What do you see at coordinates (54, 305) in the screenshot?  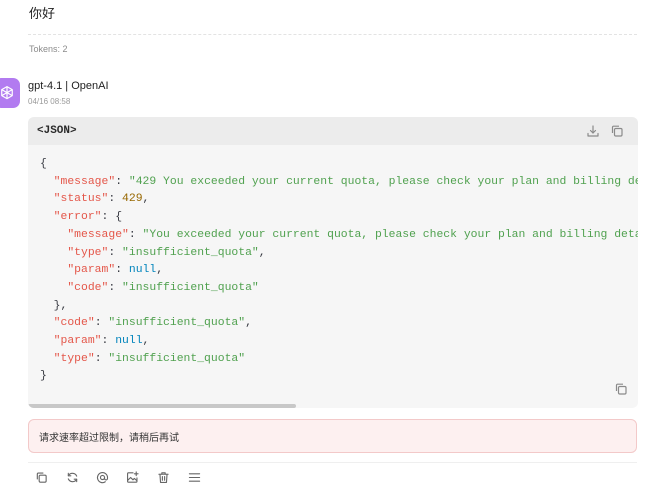 I see `code-line: },` at bounding box center [54, 305].